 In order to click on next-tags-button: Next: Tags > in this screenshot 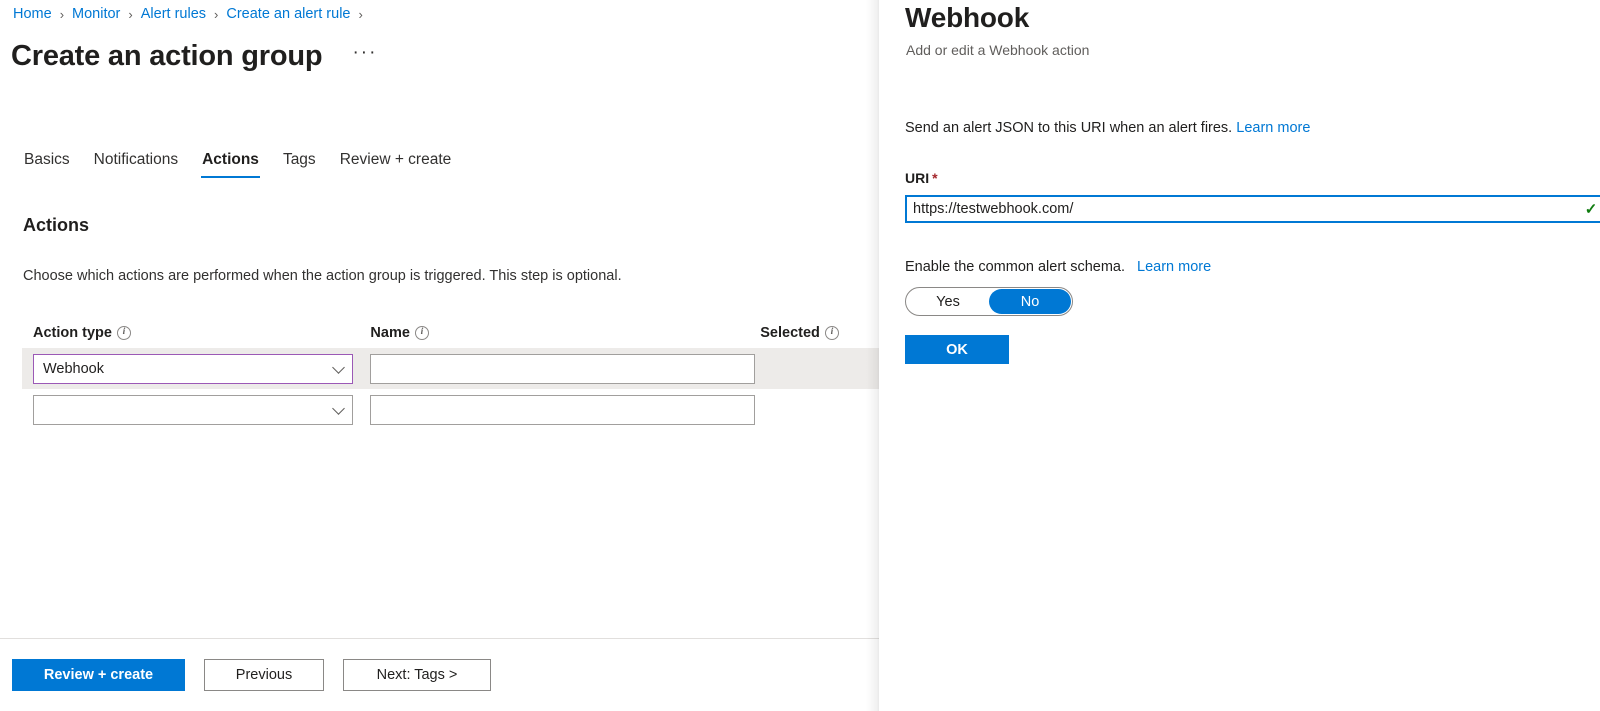, I will do `click(417, 675)`.